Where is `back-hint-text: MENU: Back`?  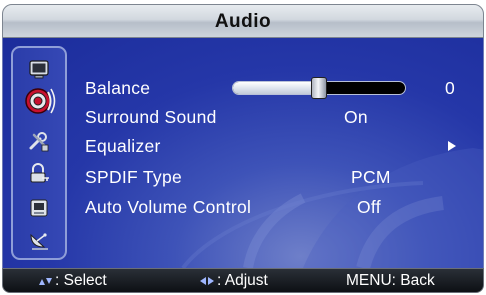
back-hint-text: MENU: Back is located at coordinates (390, 280).